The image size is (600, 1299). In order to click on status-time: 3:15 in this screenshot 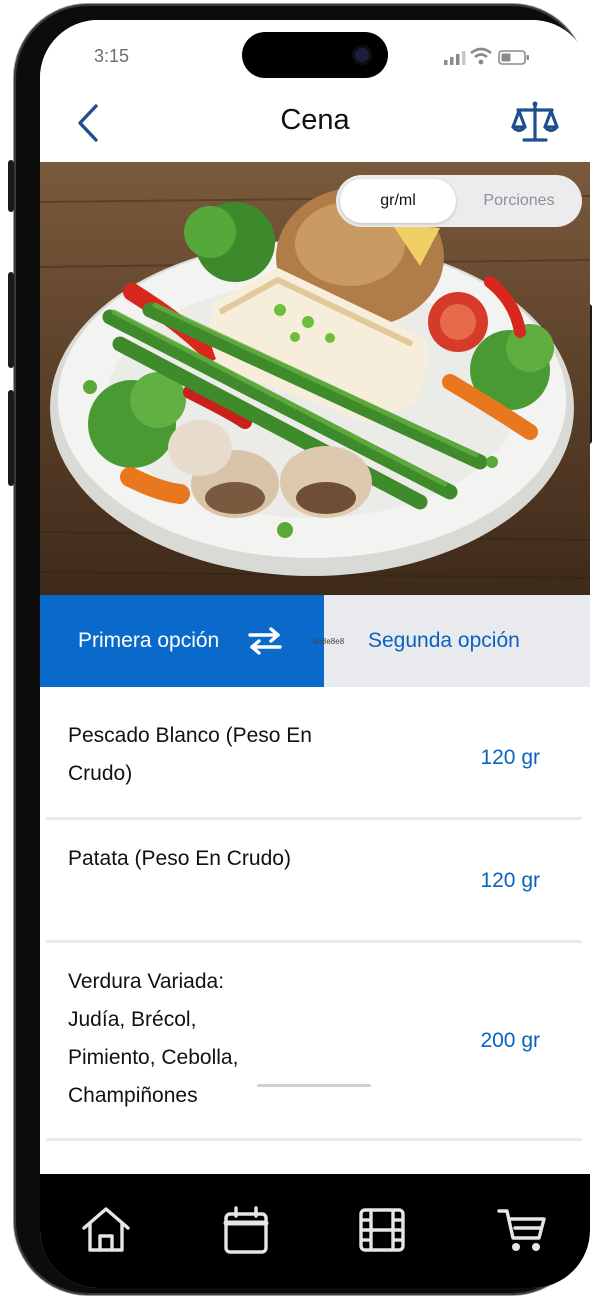, I will do `click(112, 56)`.